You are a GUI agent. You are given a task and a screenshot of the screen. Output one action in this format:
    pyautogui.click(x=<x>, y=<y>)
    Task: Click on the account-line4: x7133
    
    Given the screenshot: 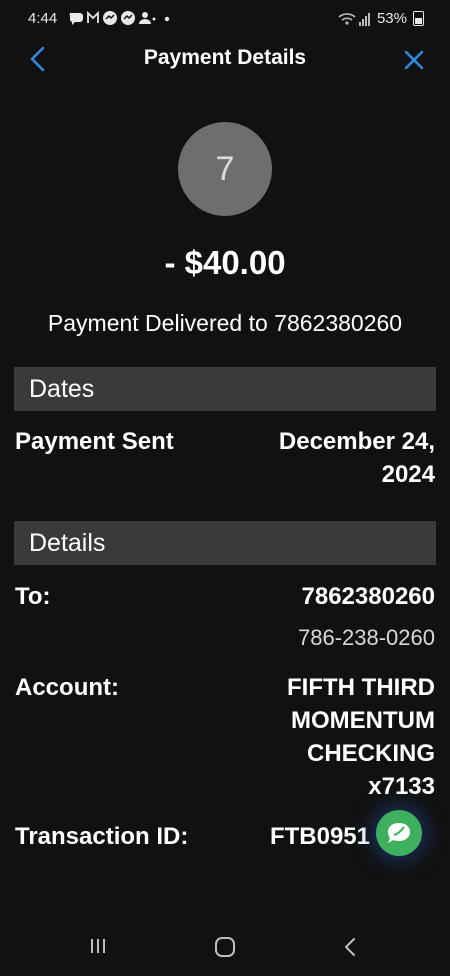 What is the action you would take?
    pyautogui.click(x=401, y=786)
    